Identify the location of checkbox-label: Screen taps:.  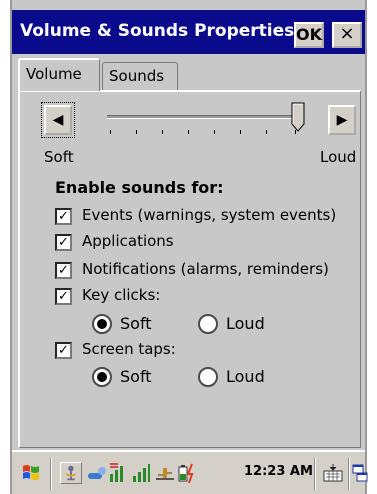
(129, 349).